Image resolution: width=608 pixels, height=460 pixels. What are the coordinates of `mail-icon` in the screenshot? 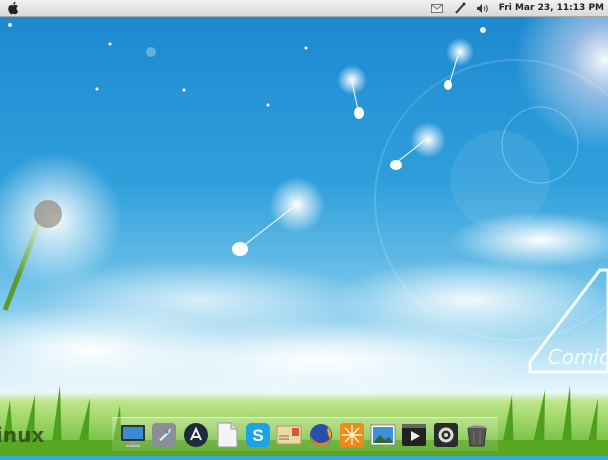 It's located at (437, 8).